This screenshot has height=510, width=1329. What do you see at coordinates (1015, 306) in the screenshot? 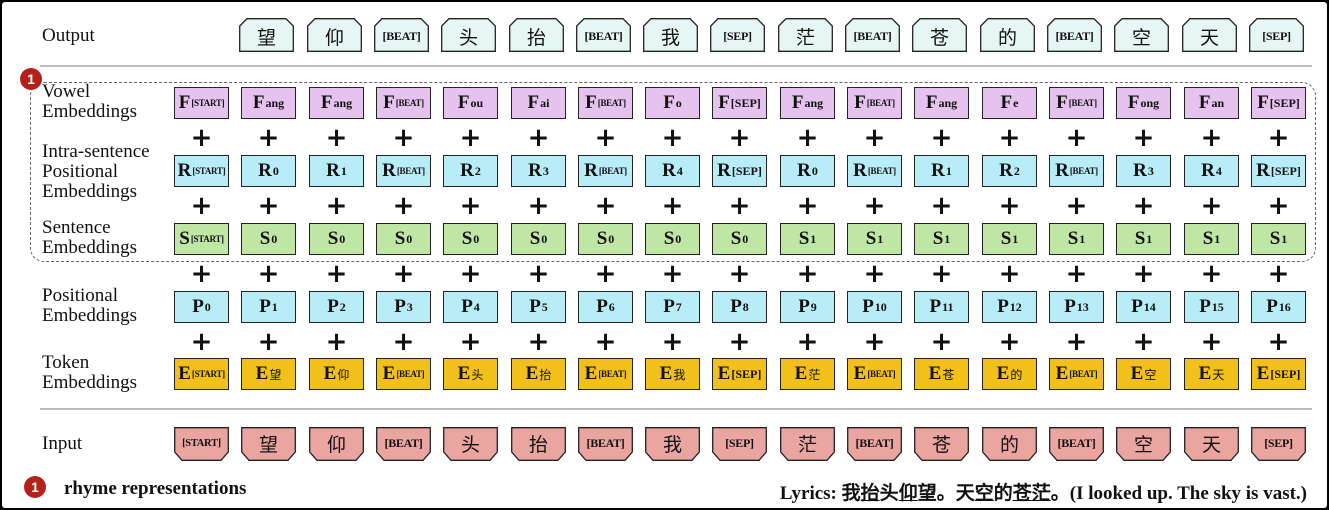
I see `positional-embedding-subscript: 12` at bounding box center [1015, 306].